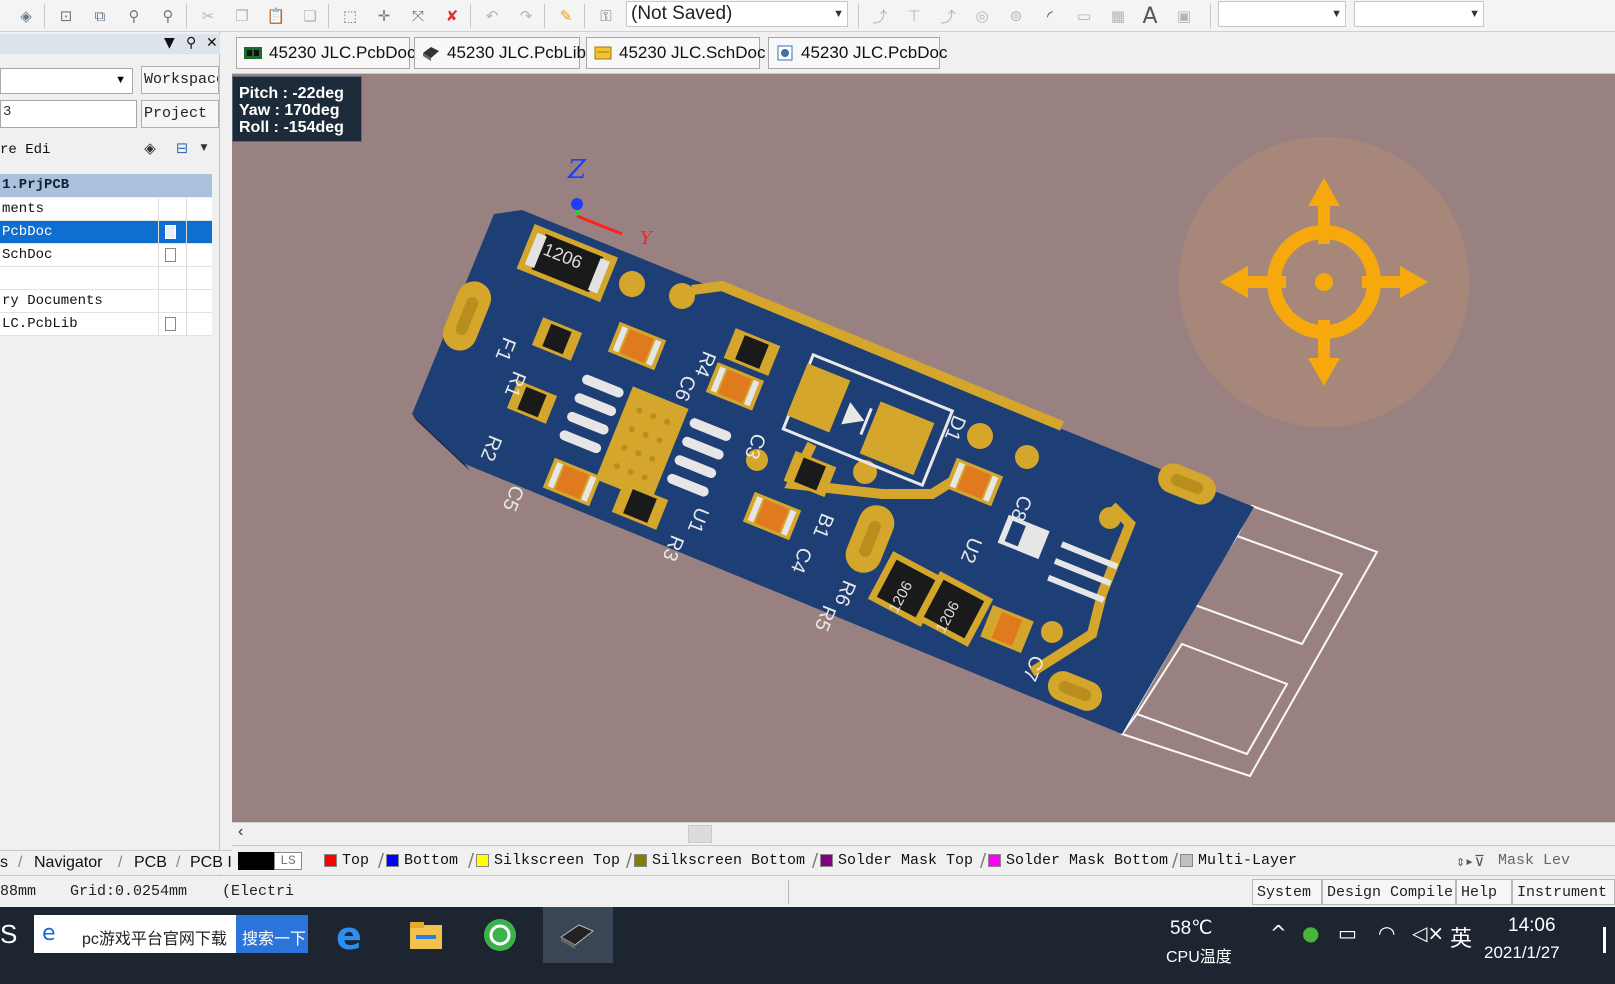  What do you see at coordinates (191, 43) in the screenshot?
I see `pin-icon: ⚲` at bounding box center [191, 43].